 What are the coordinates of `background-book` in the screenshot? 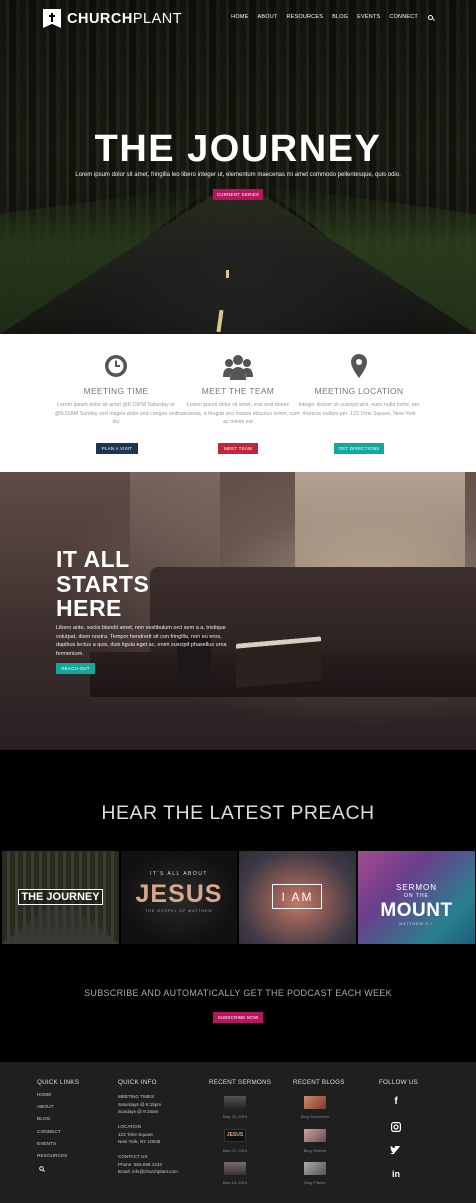 It's located at (278, 662).